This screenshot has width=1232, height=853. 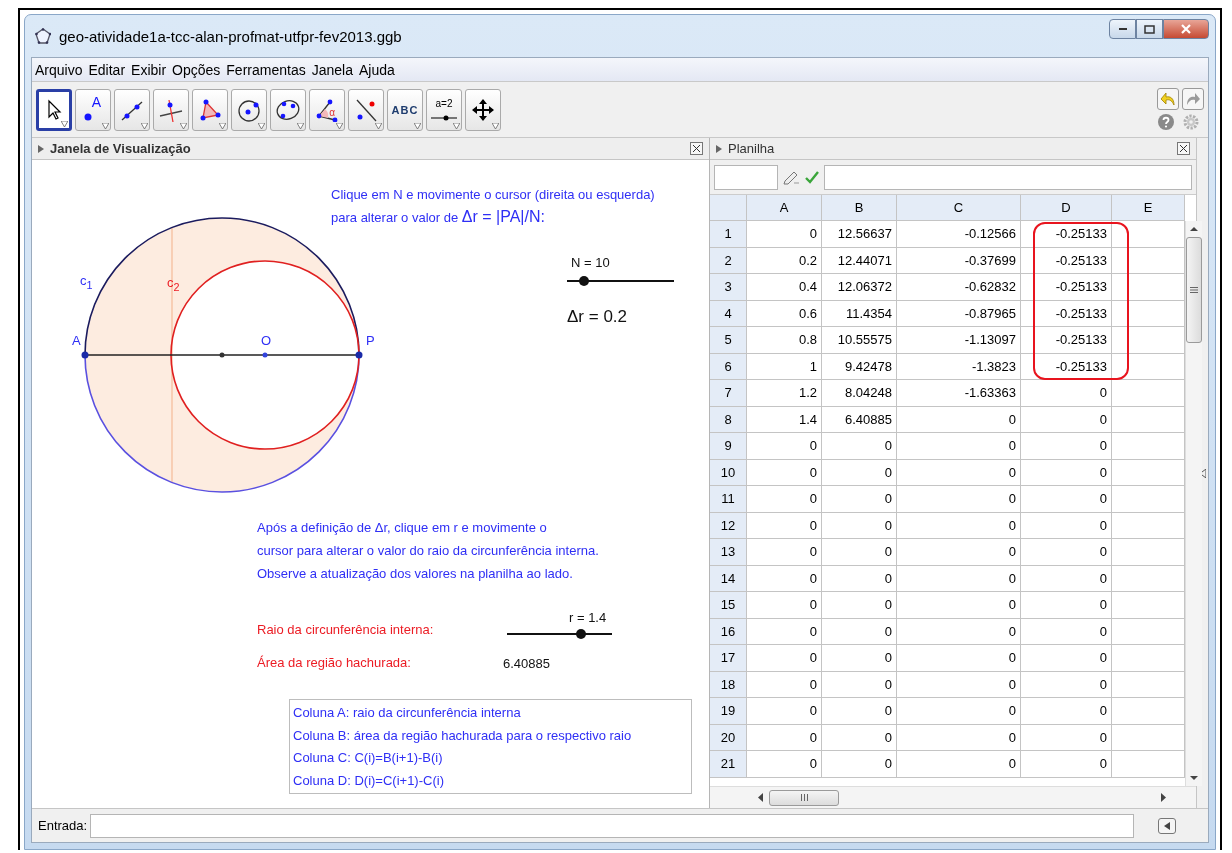 What do you see at coordinates (1194, 229) in the screenshot?
I see `scroll-up-icon` at bounding box center [1194, 229].